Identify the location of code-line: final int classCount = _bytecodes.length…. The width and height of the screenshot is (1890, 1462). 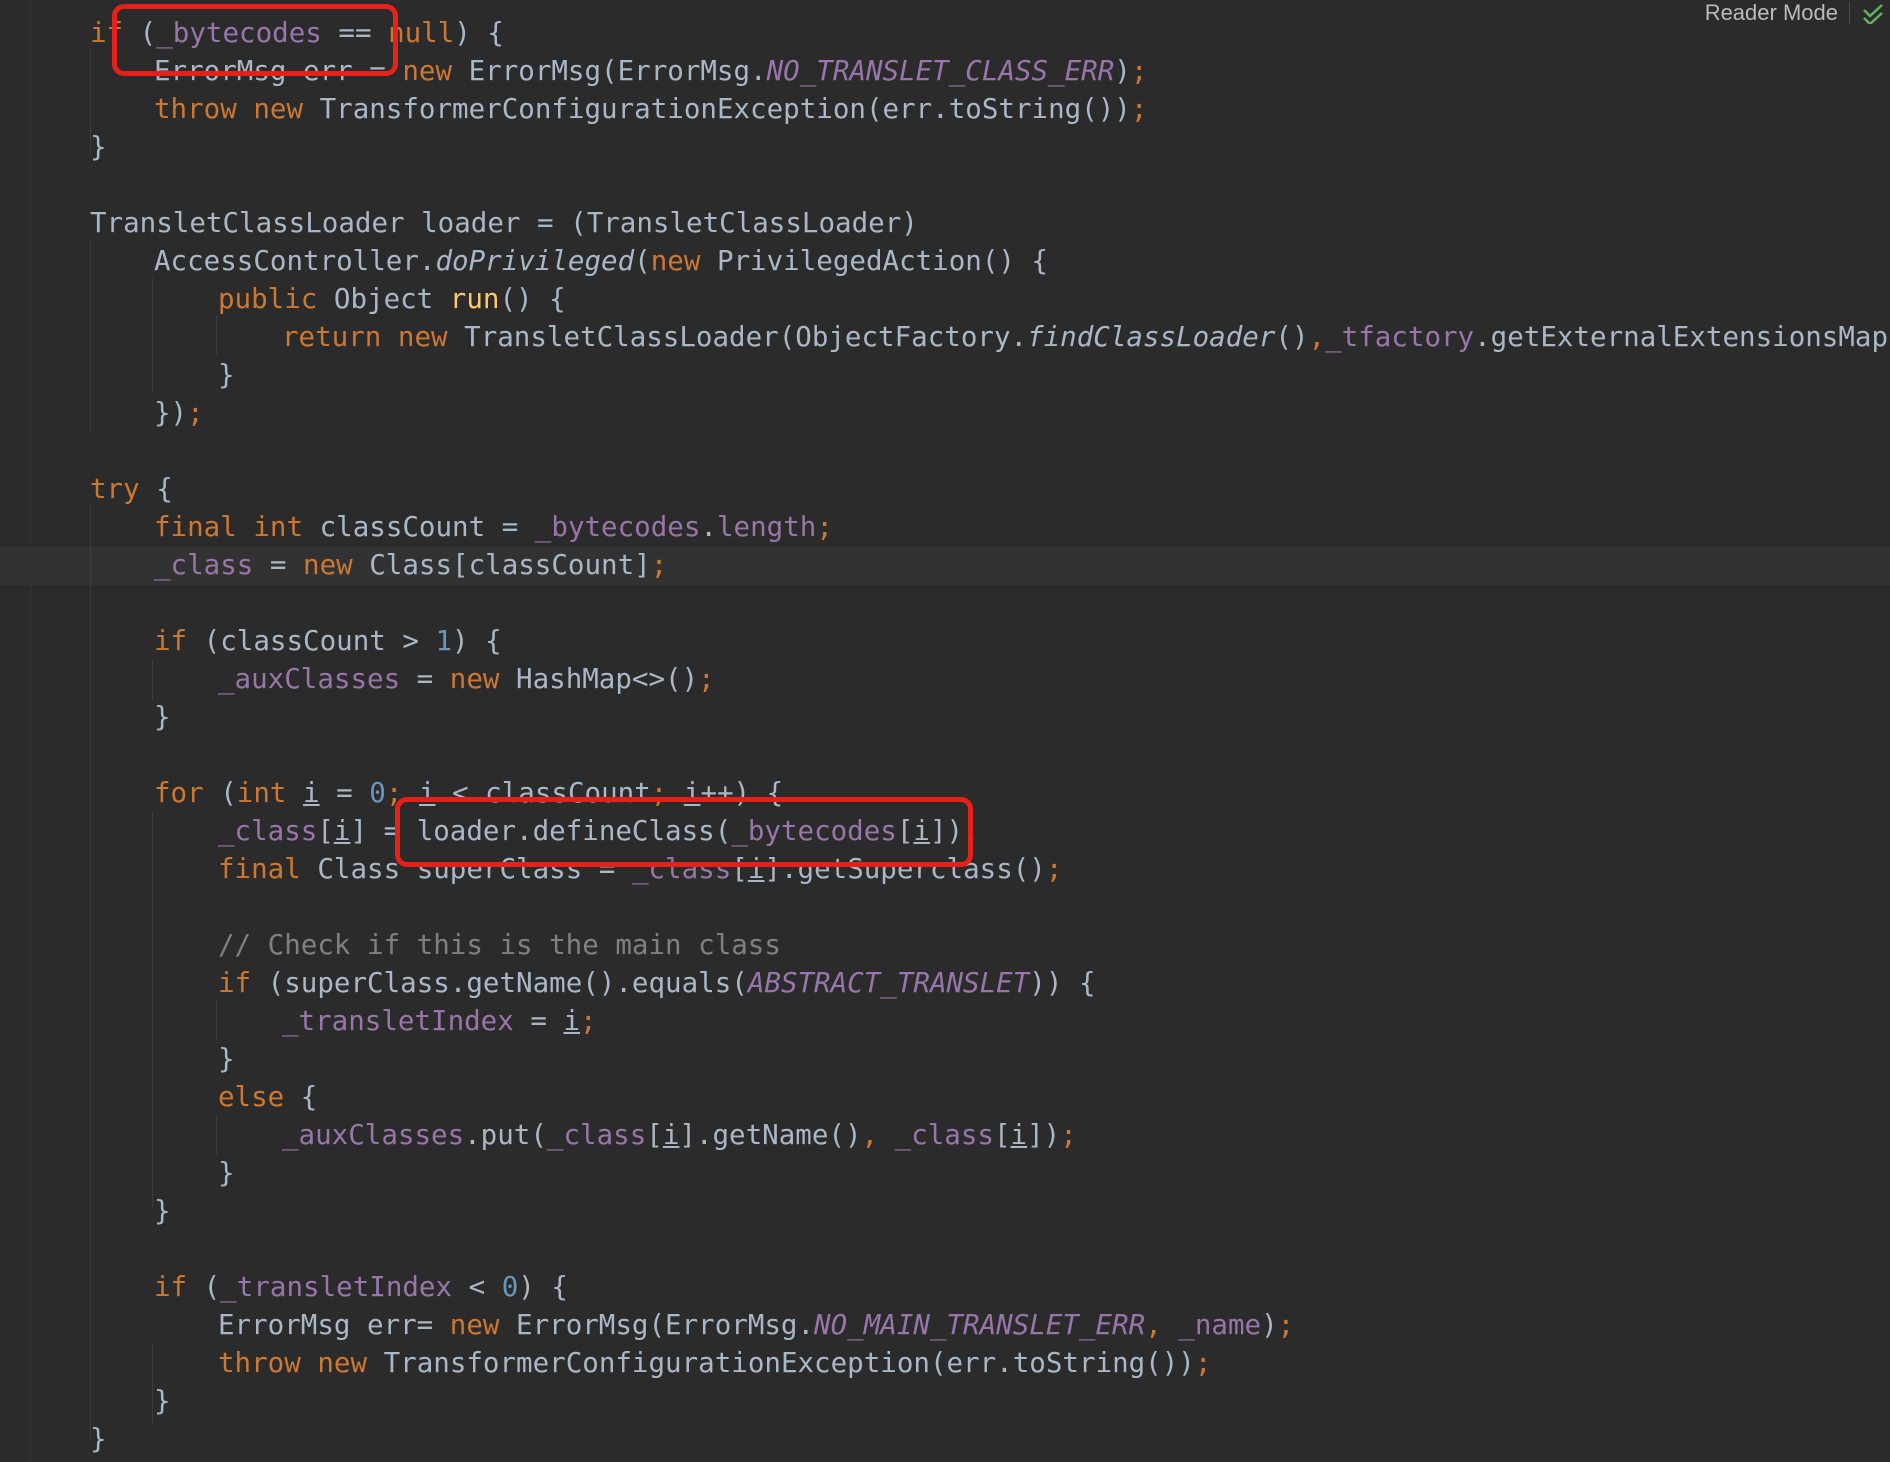
(493, 527).